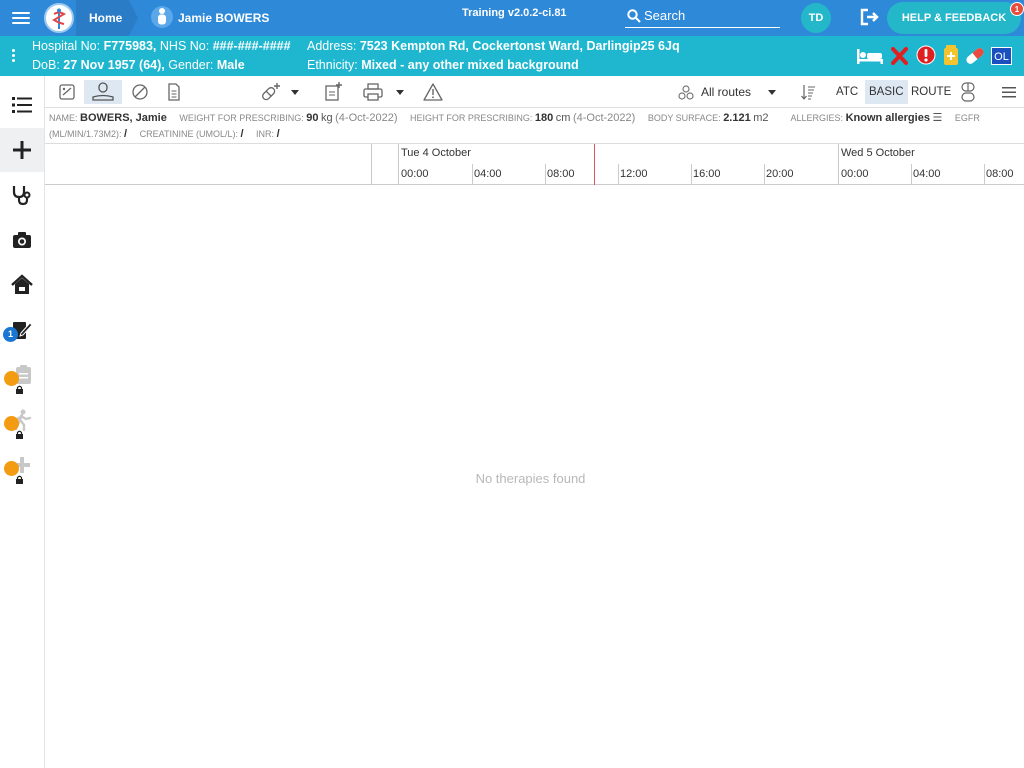 Image resolution: width=1024 pixels, height=768 pixels. I want to click on add-medication-icon, so click(271, 92).